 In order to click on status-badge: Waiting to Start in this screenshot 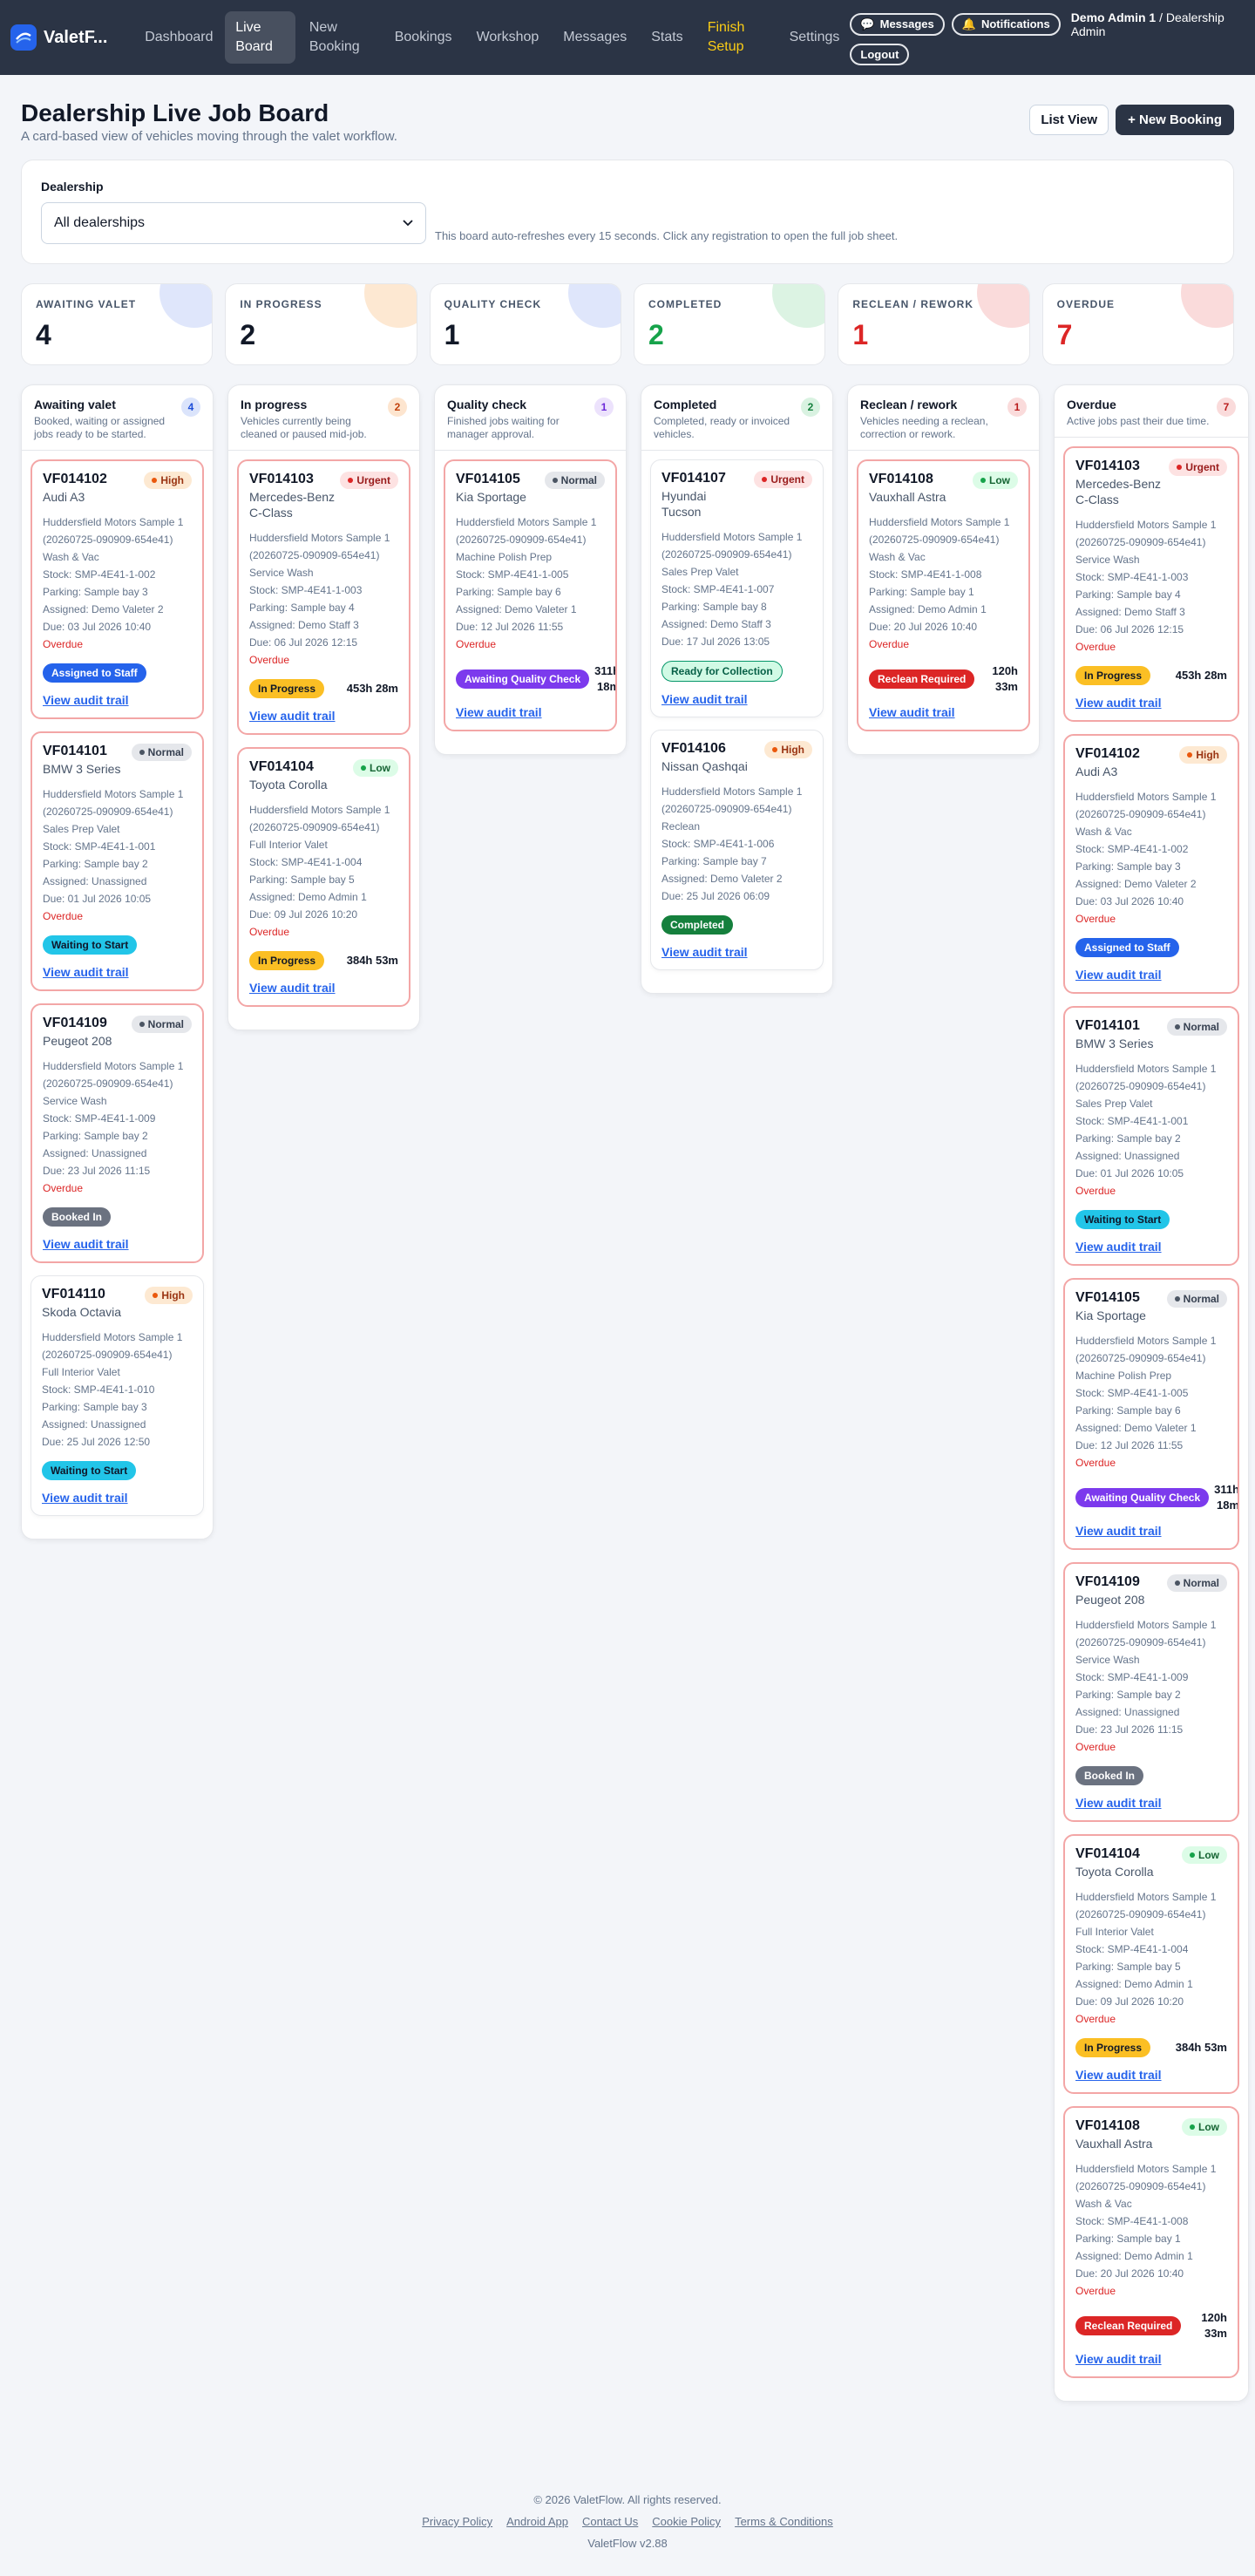, I will do `click(1122, 1219)`.